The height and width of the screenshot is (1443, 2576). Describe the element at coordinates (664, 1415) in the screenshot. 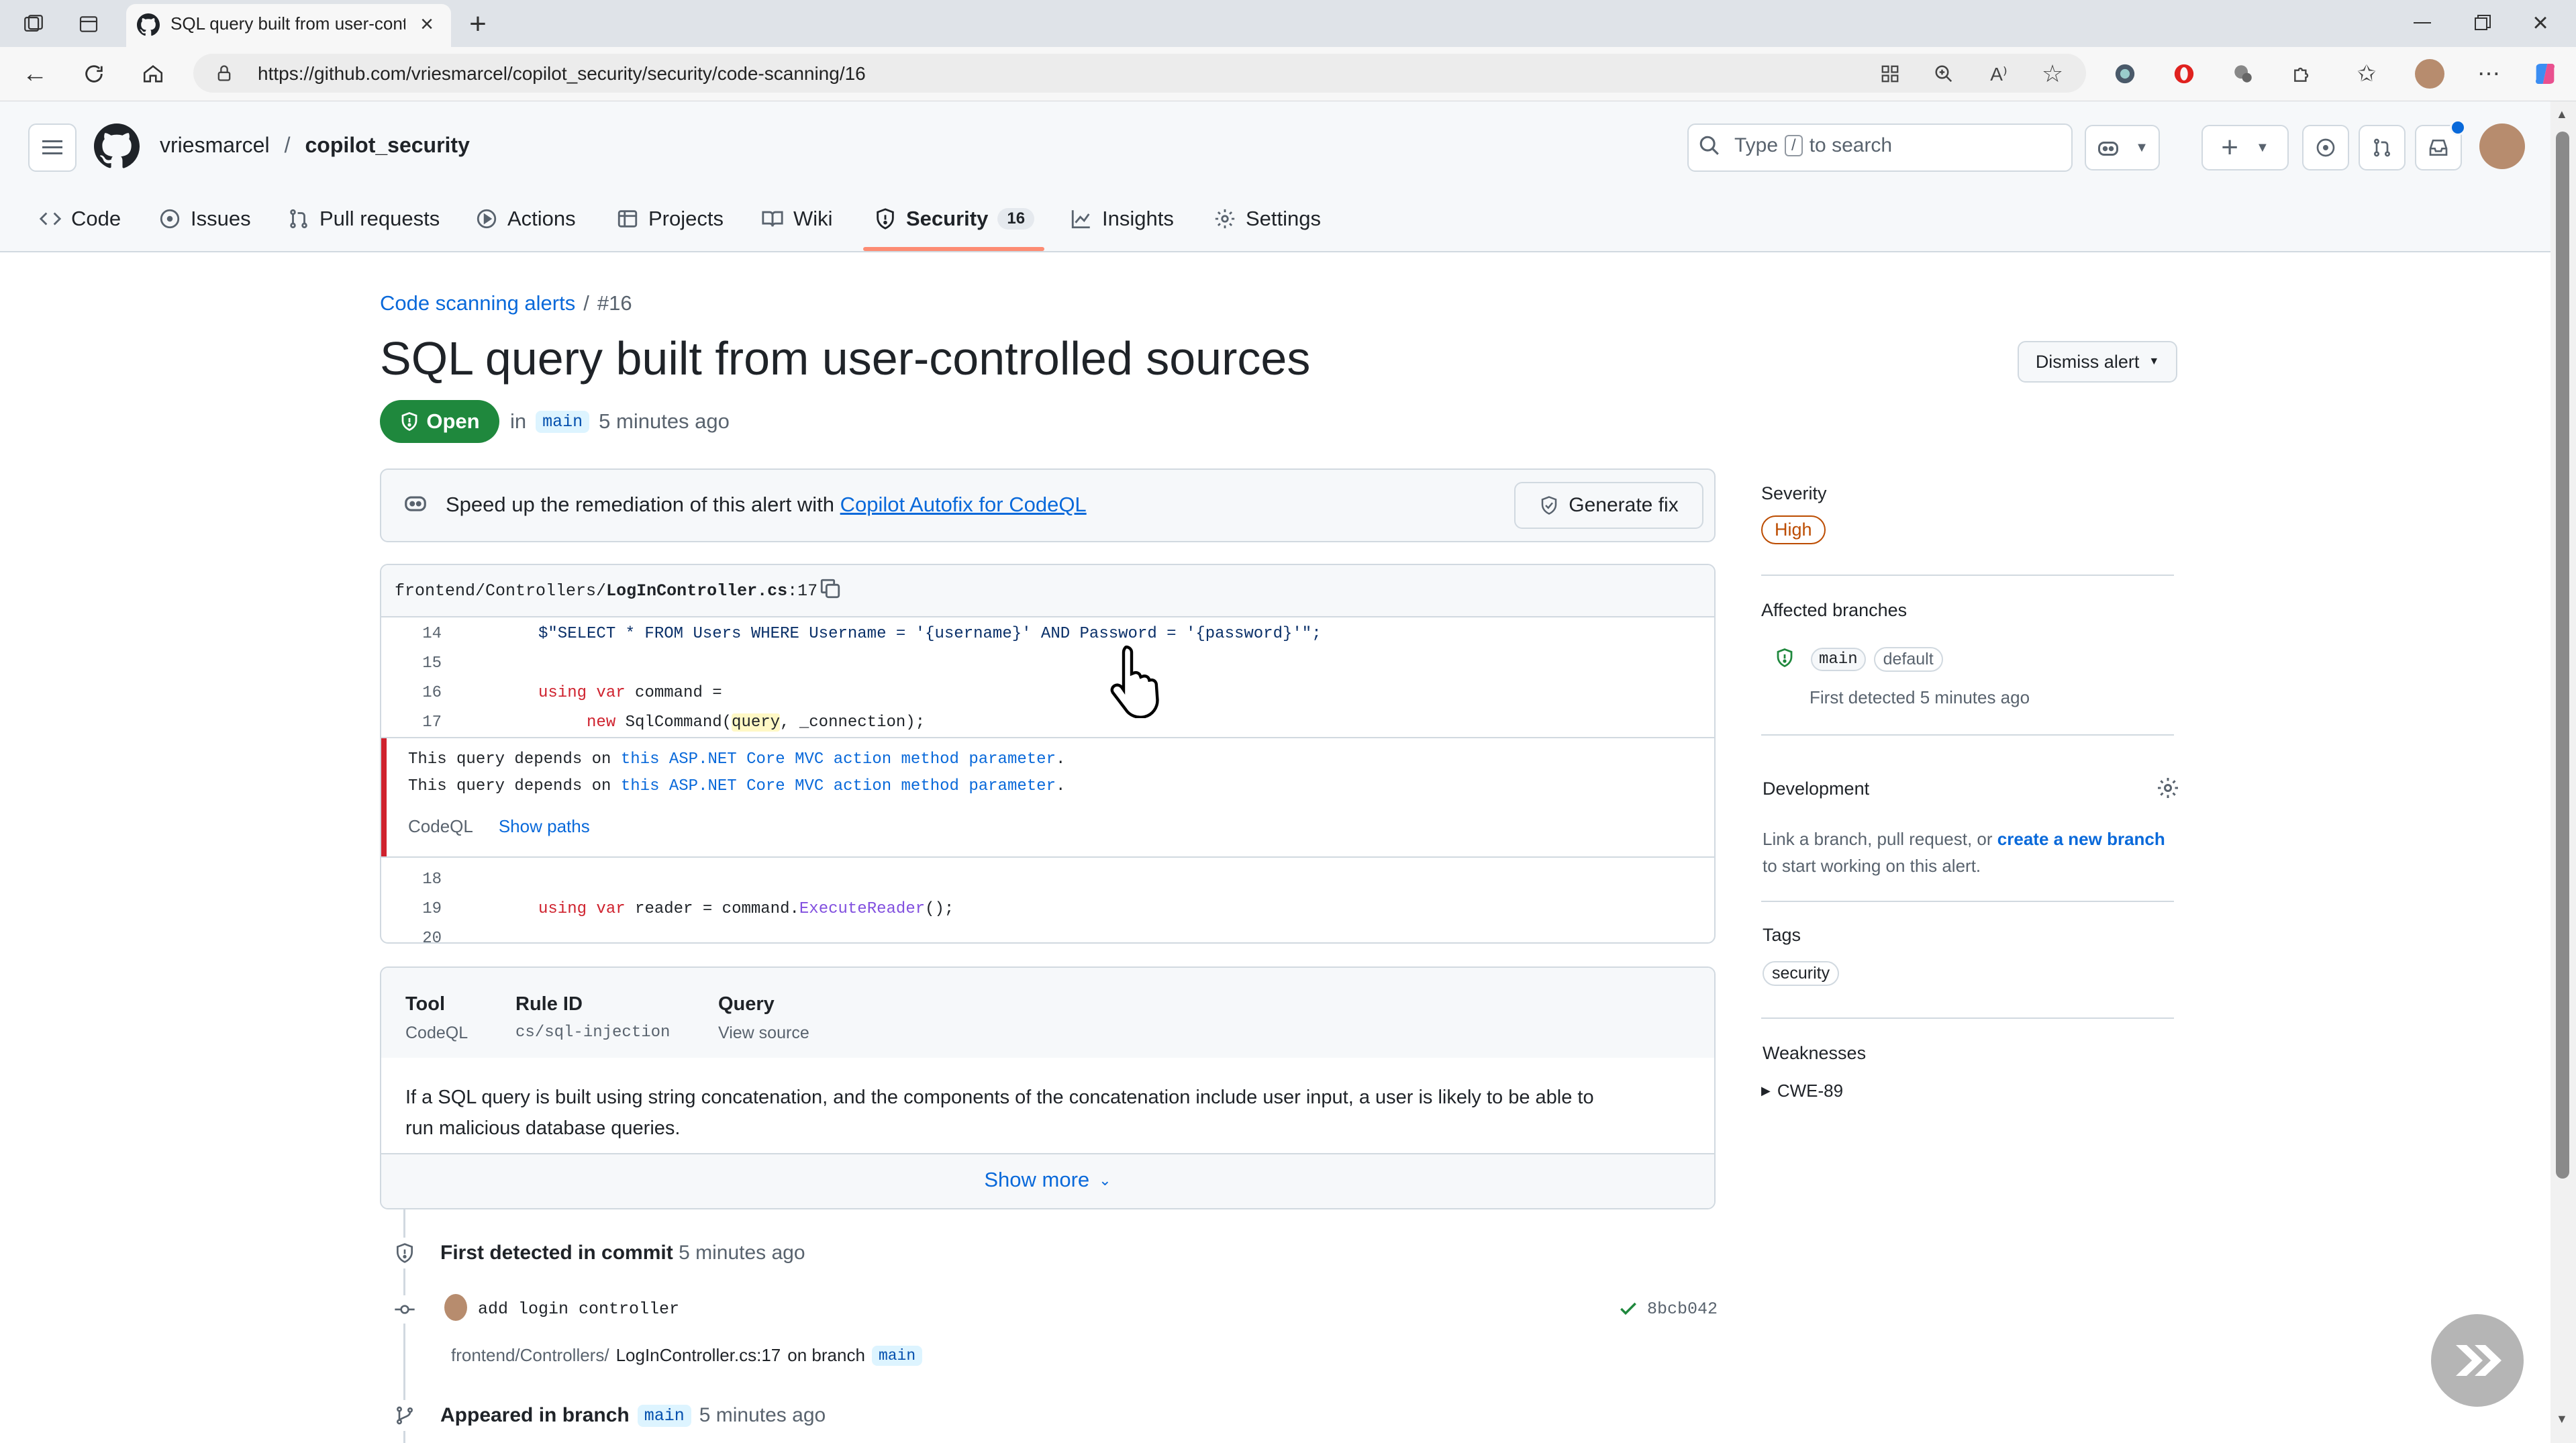

I see `appeared-branch-pill: main` at that location.